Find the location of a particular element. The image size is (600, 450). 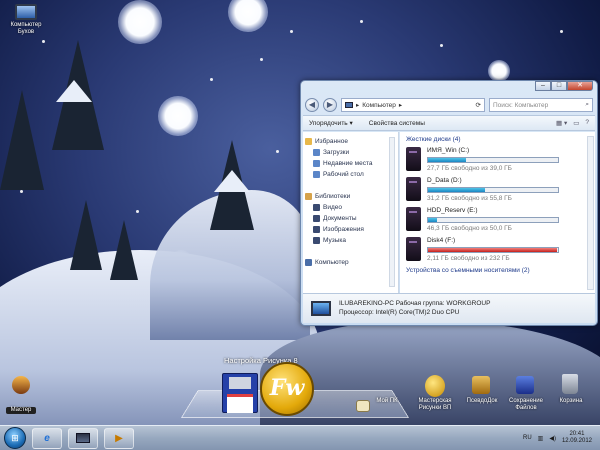

nav-pane-item: Недавние места is located at coordinates (350, 163).